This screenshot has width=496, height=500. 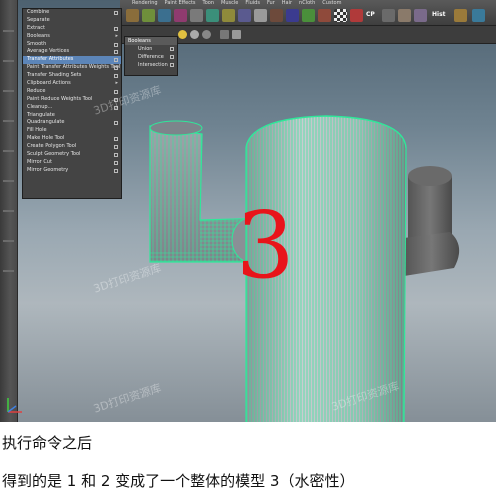 What do you see at coordinates (38, 12) in the screenshot?
I see `menu-item-label: Combine` at bounding box center [38, 12].